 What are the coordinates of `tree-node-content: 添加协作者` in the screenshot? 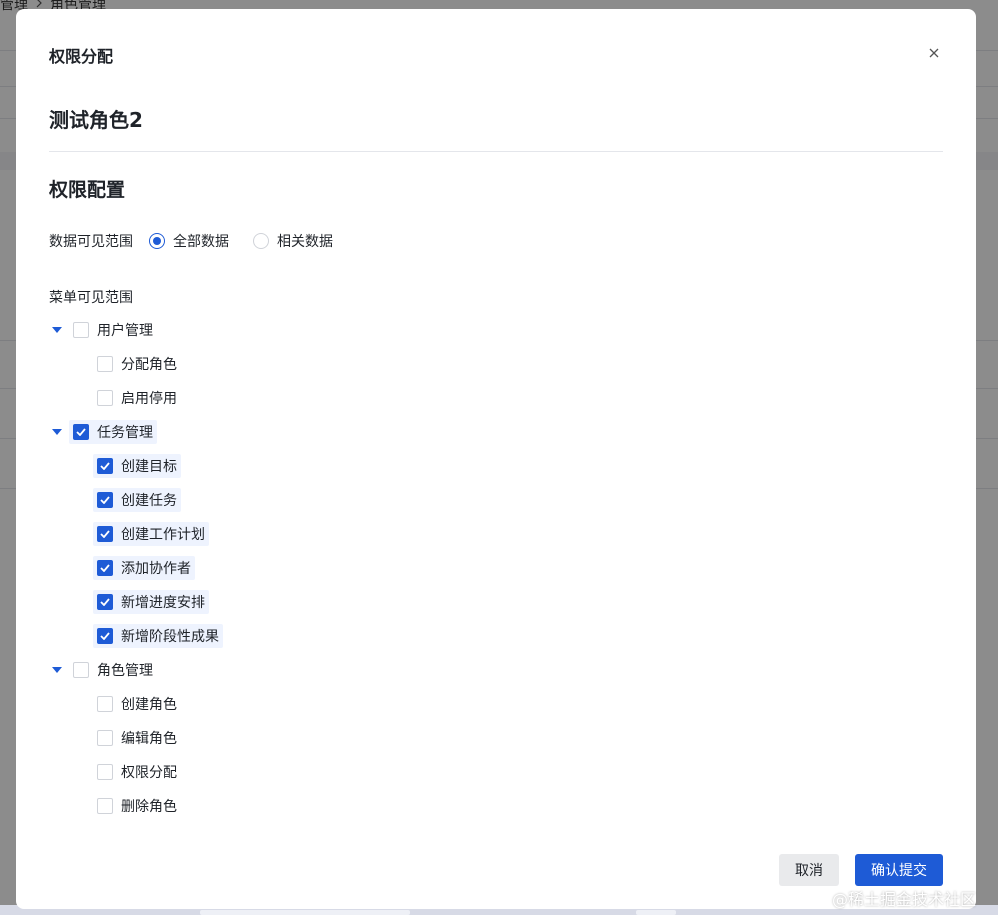 It's located at (144, 568).